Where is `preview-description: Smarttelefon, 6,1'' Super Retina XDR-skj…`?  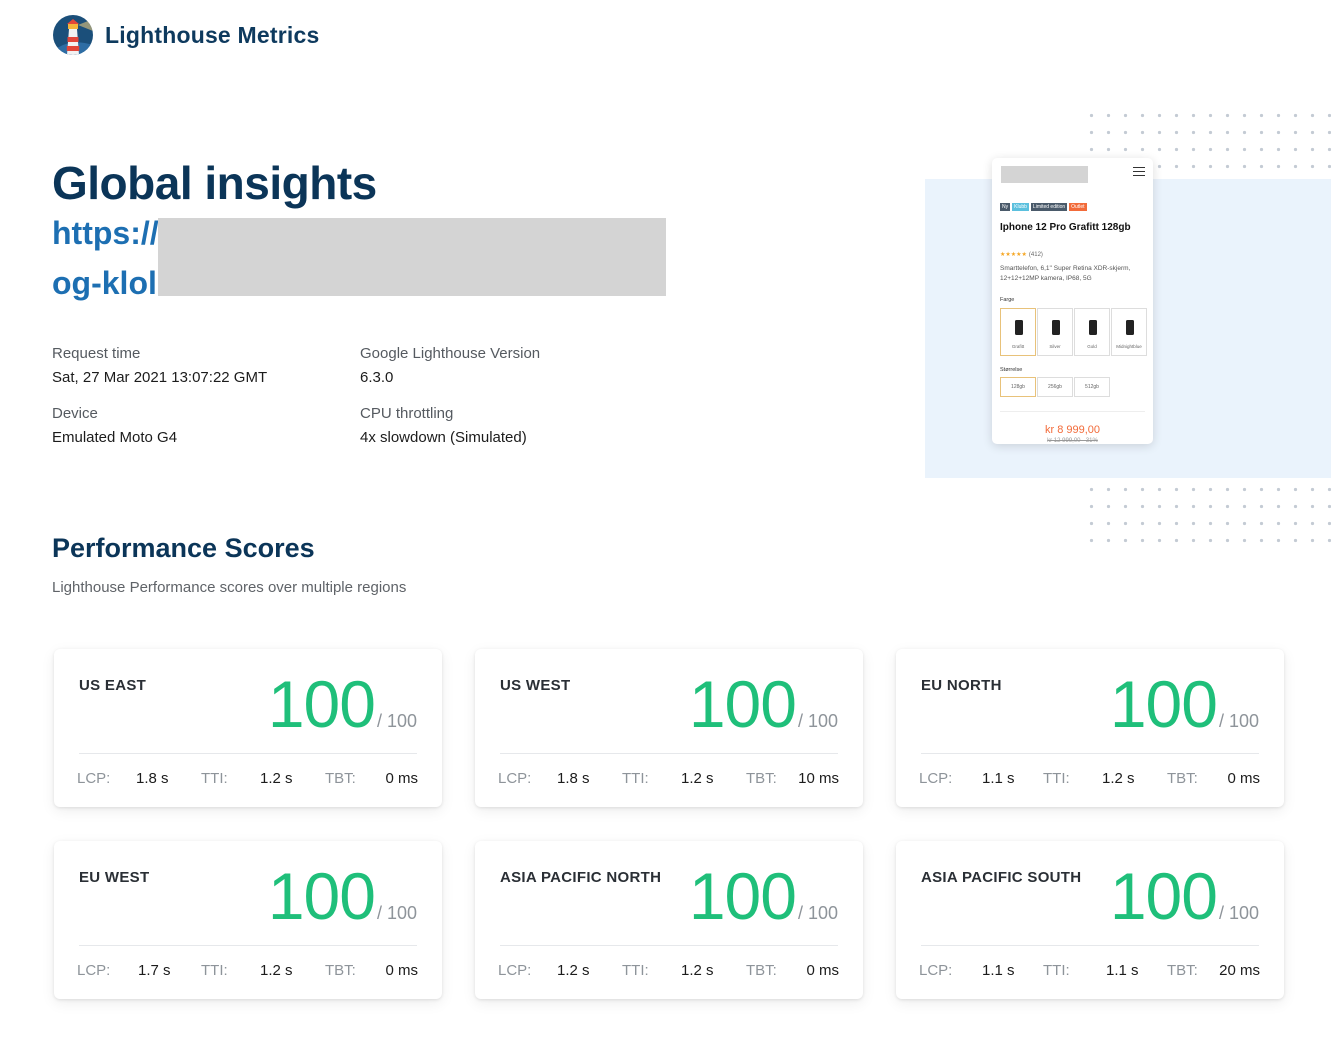 preview-description: Smarttelefon, 6,1'' Super Retina XDR-skj… is located at coordinates (1065, 273).